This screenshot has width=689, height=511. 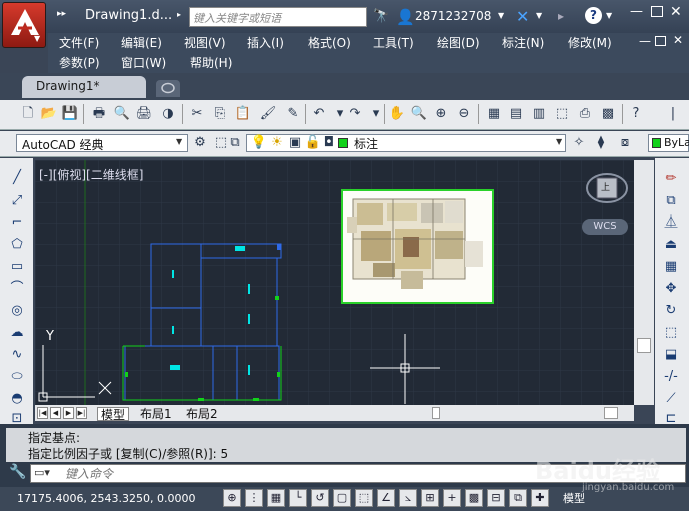 I want to click on minimize-button: —, so click(x=636, y=11).